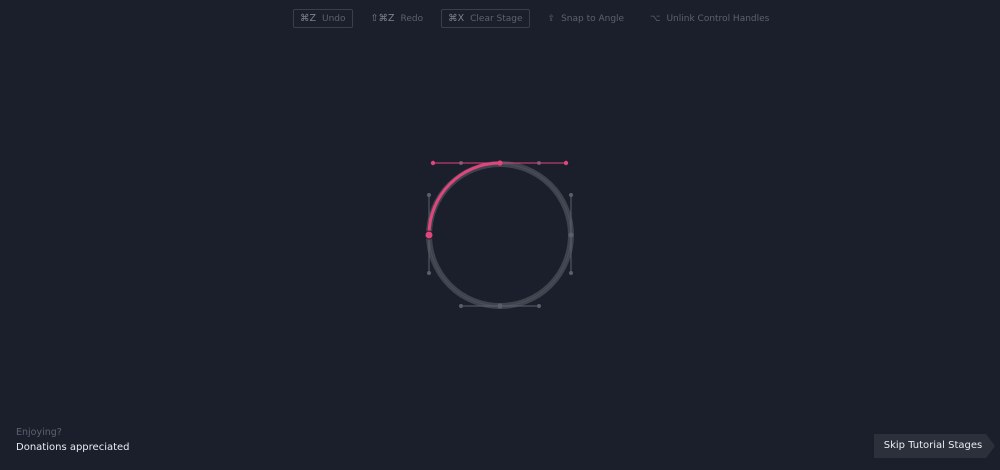  What do you see at coordinates (429, 235) in the screenshot?
I see `anchor-point-start` at bounding box center [429, 235].